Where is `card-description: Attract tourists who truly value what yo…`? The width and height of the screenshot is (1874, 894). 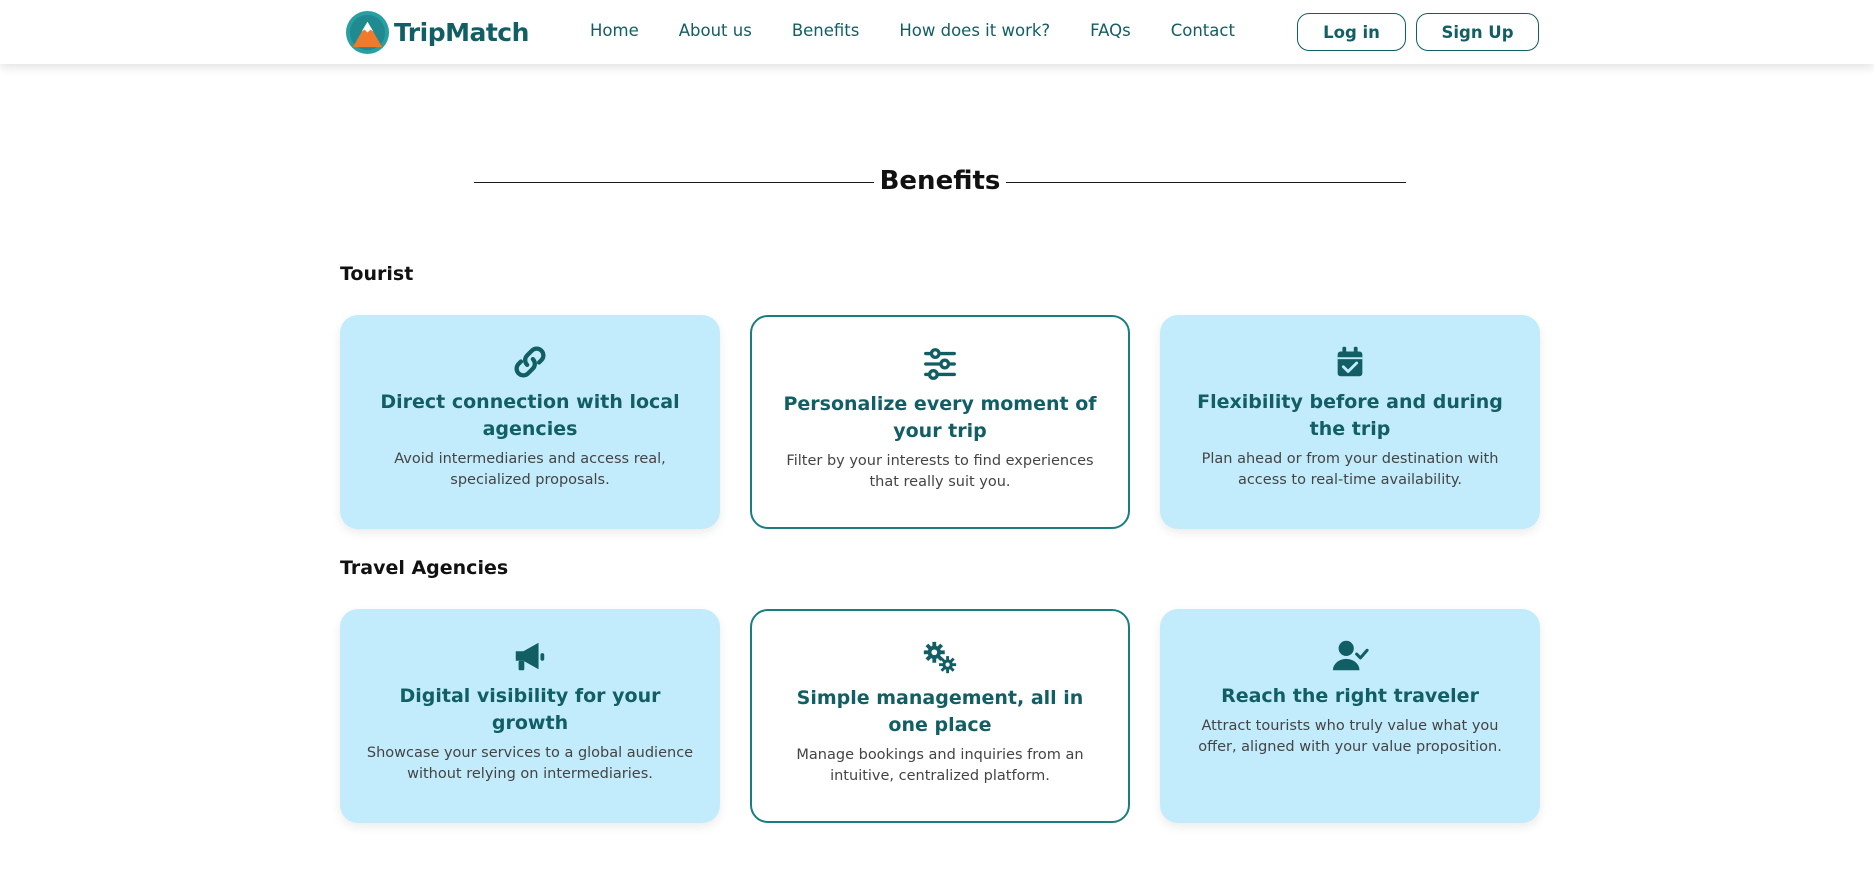
card-description: Attract tourists who truly value what yo… is located at coordinates (1350, 736).